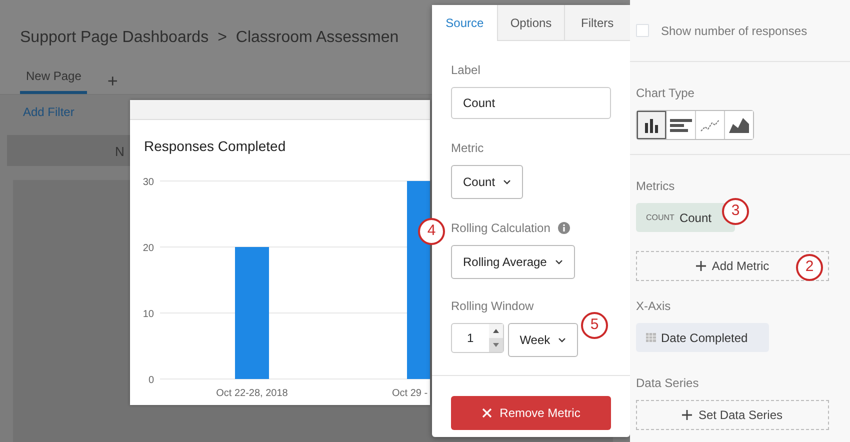 The image size is (850, 442). Describe the element at coordinates (148, 182) in the screenshot. I see `y-axis-tick-label: 30` at that location.